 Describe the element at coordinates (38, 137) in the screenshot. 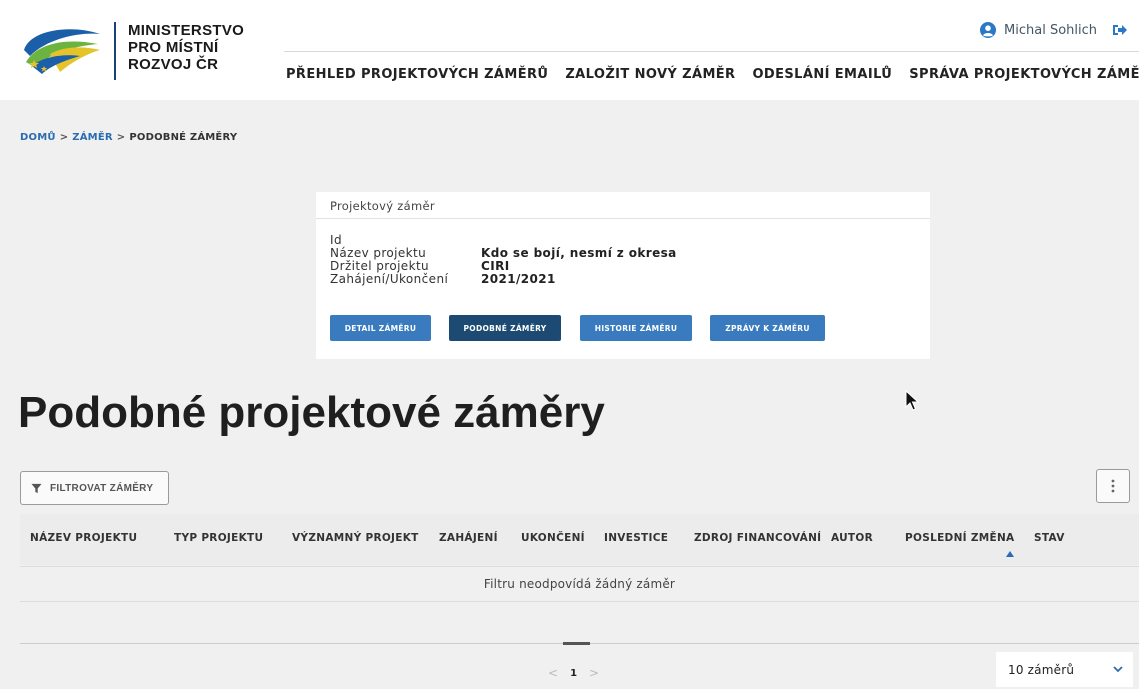

I see `breadcrumb-home: DOMŮ` at that location.